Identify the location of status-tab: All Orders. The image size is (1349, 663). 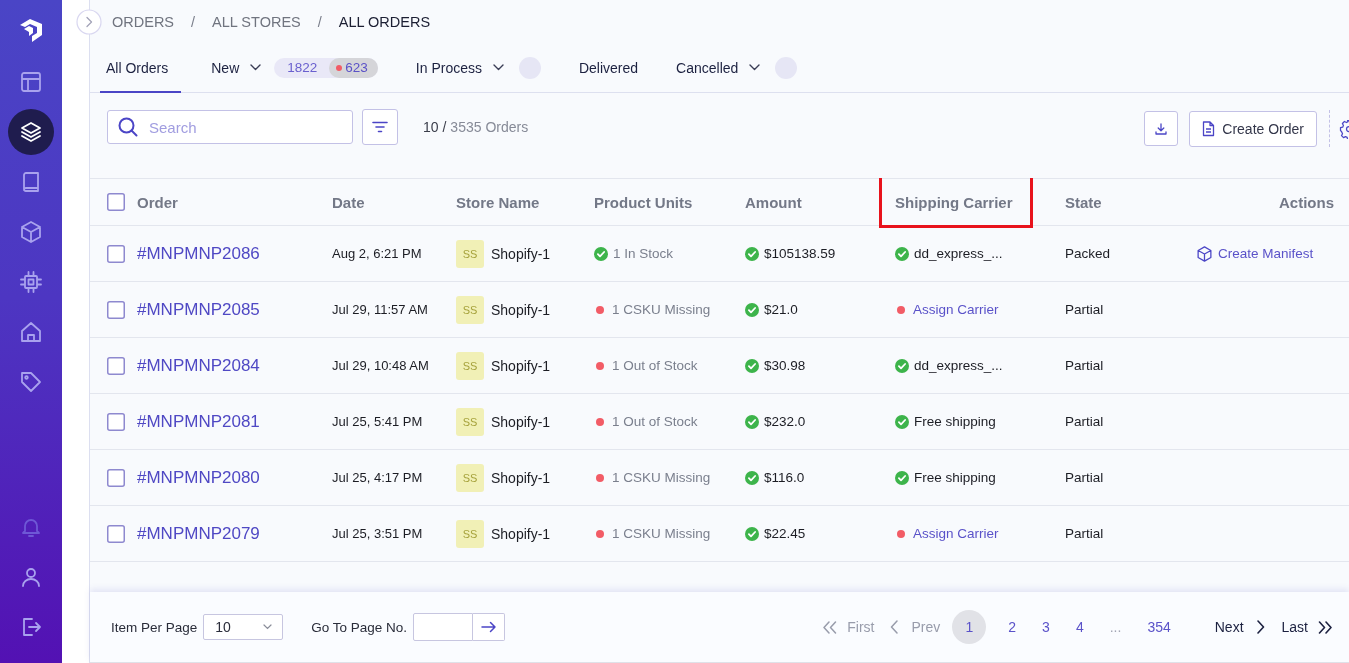
(141, 68).